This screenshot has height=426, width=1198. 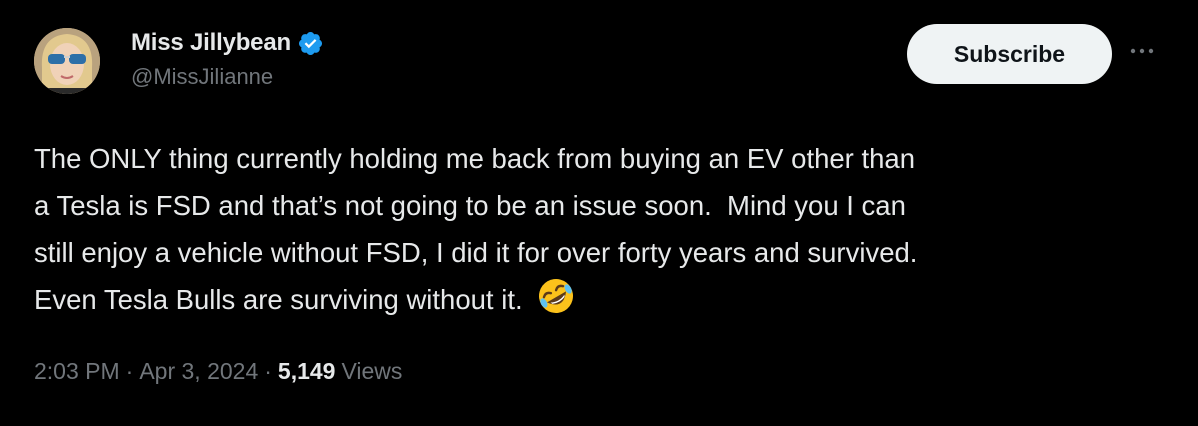 I want to click on views-label: Views, so click(x=371, y=371).